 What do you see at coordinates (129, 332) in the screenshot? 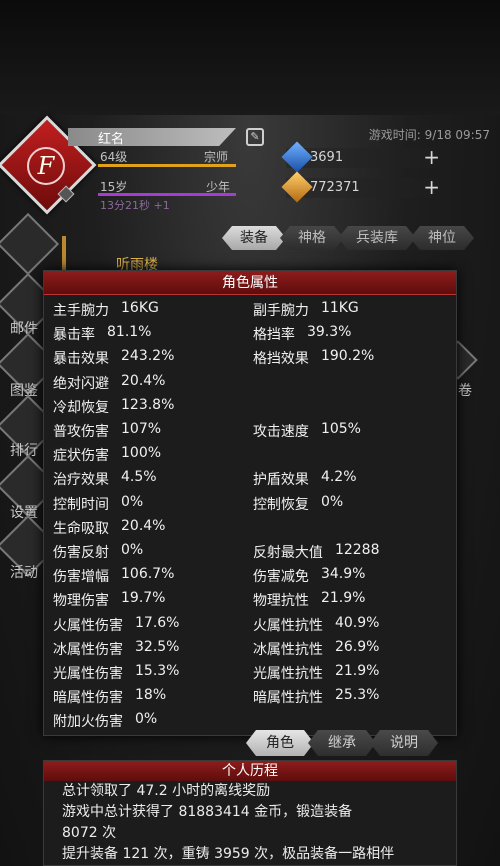
I see `stat-value: 81.1%` at bounding box center [129, 332].